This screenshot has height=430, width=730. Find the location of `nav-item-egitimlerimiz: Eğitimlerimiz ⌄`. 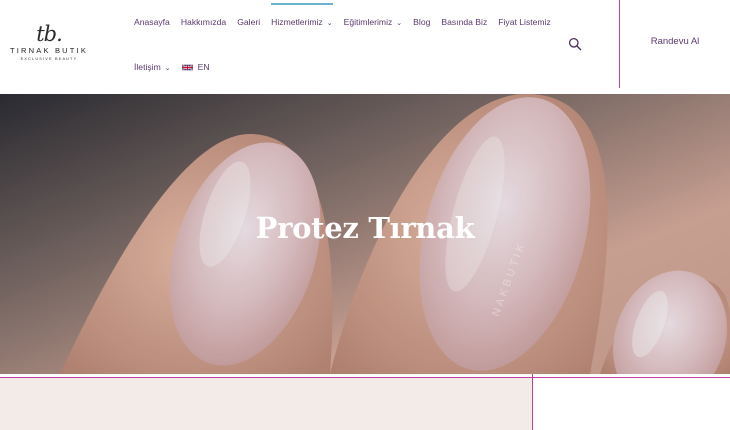

nav-item-egitimlerimiz: Eğitimlerimiz ⌄ is located at coordinates (373, 22).